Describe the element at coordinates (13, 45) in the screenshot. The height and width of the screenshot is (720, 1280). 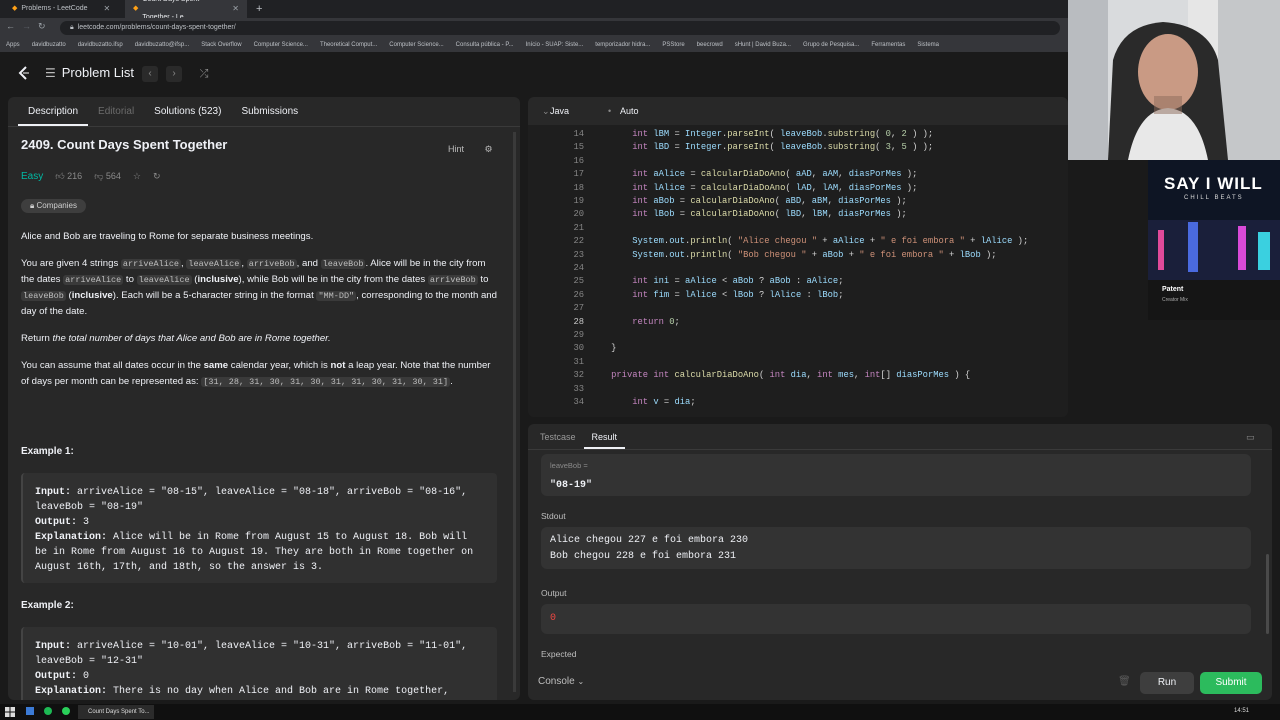
I see `bookmark-item: Apps` at that location.